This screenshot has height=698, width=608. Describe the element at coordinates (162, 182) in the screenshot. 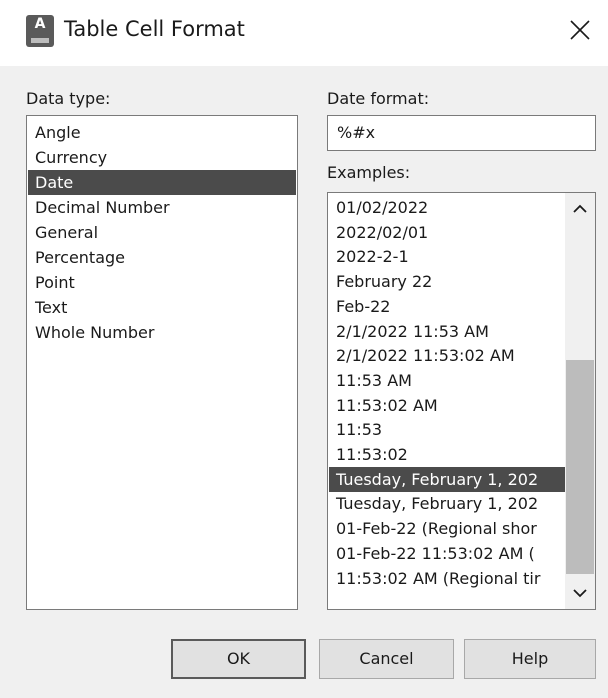

I see `data-type-item: Date` at that location.